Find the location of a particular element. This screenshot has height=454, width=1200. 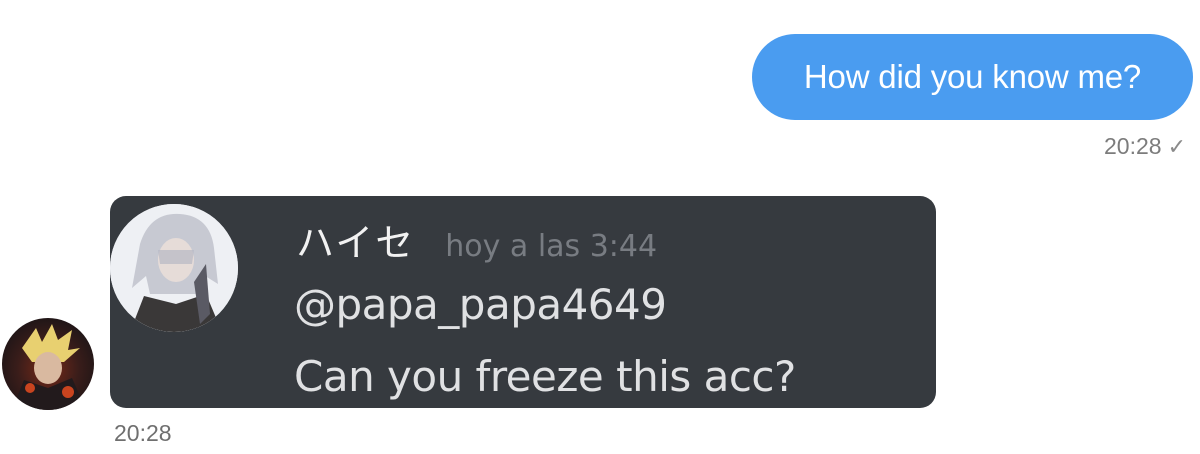

outgoing-message-bubble: How did you know me? is located at coordinates (972, 77).